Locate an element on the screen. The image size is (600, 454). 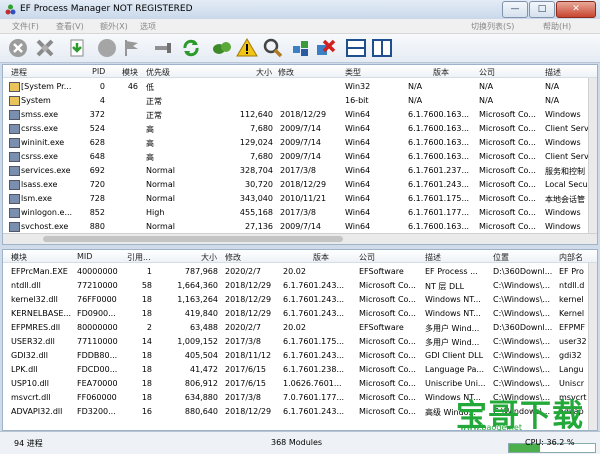
kill-tree-icon is located at coordinates (45, 48).